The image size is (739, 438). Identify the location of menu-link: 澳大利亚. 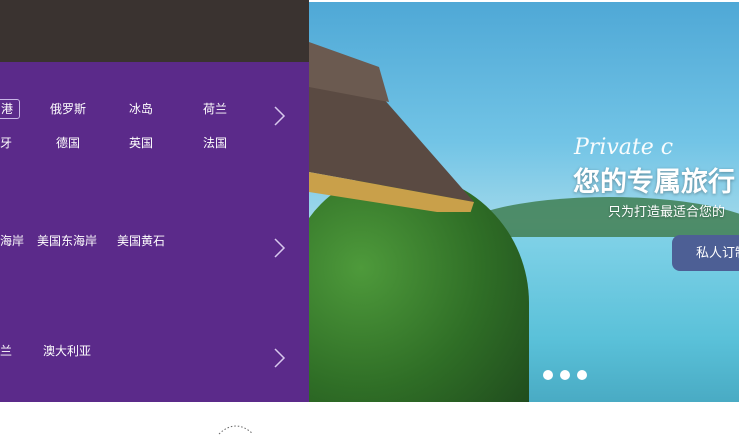
(67, 351).